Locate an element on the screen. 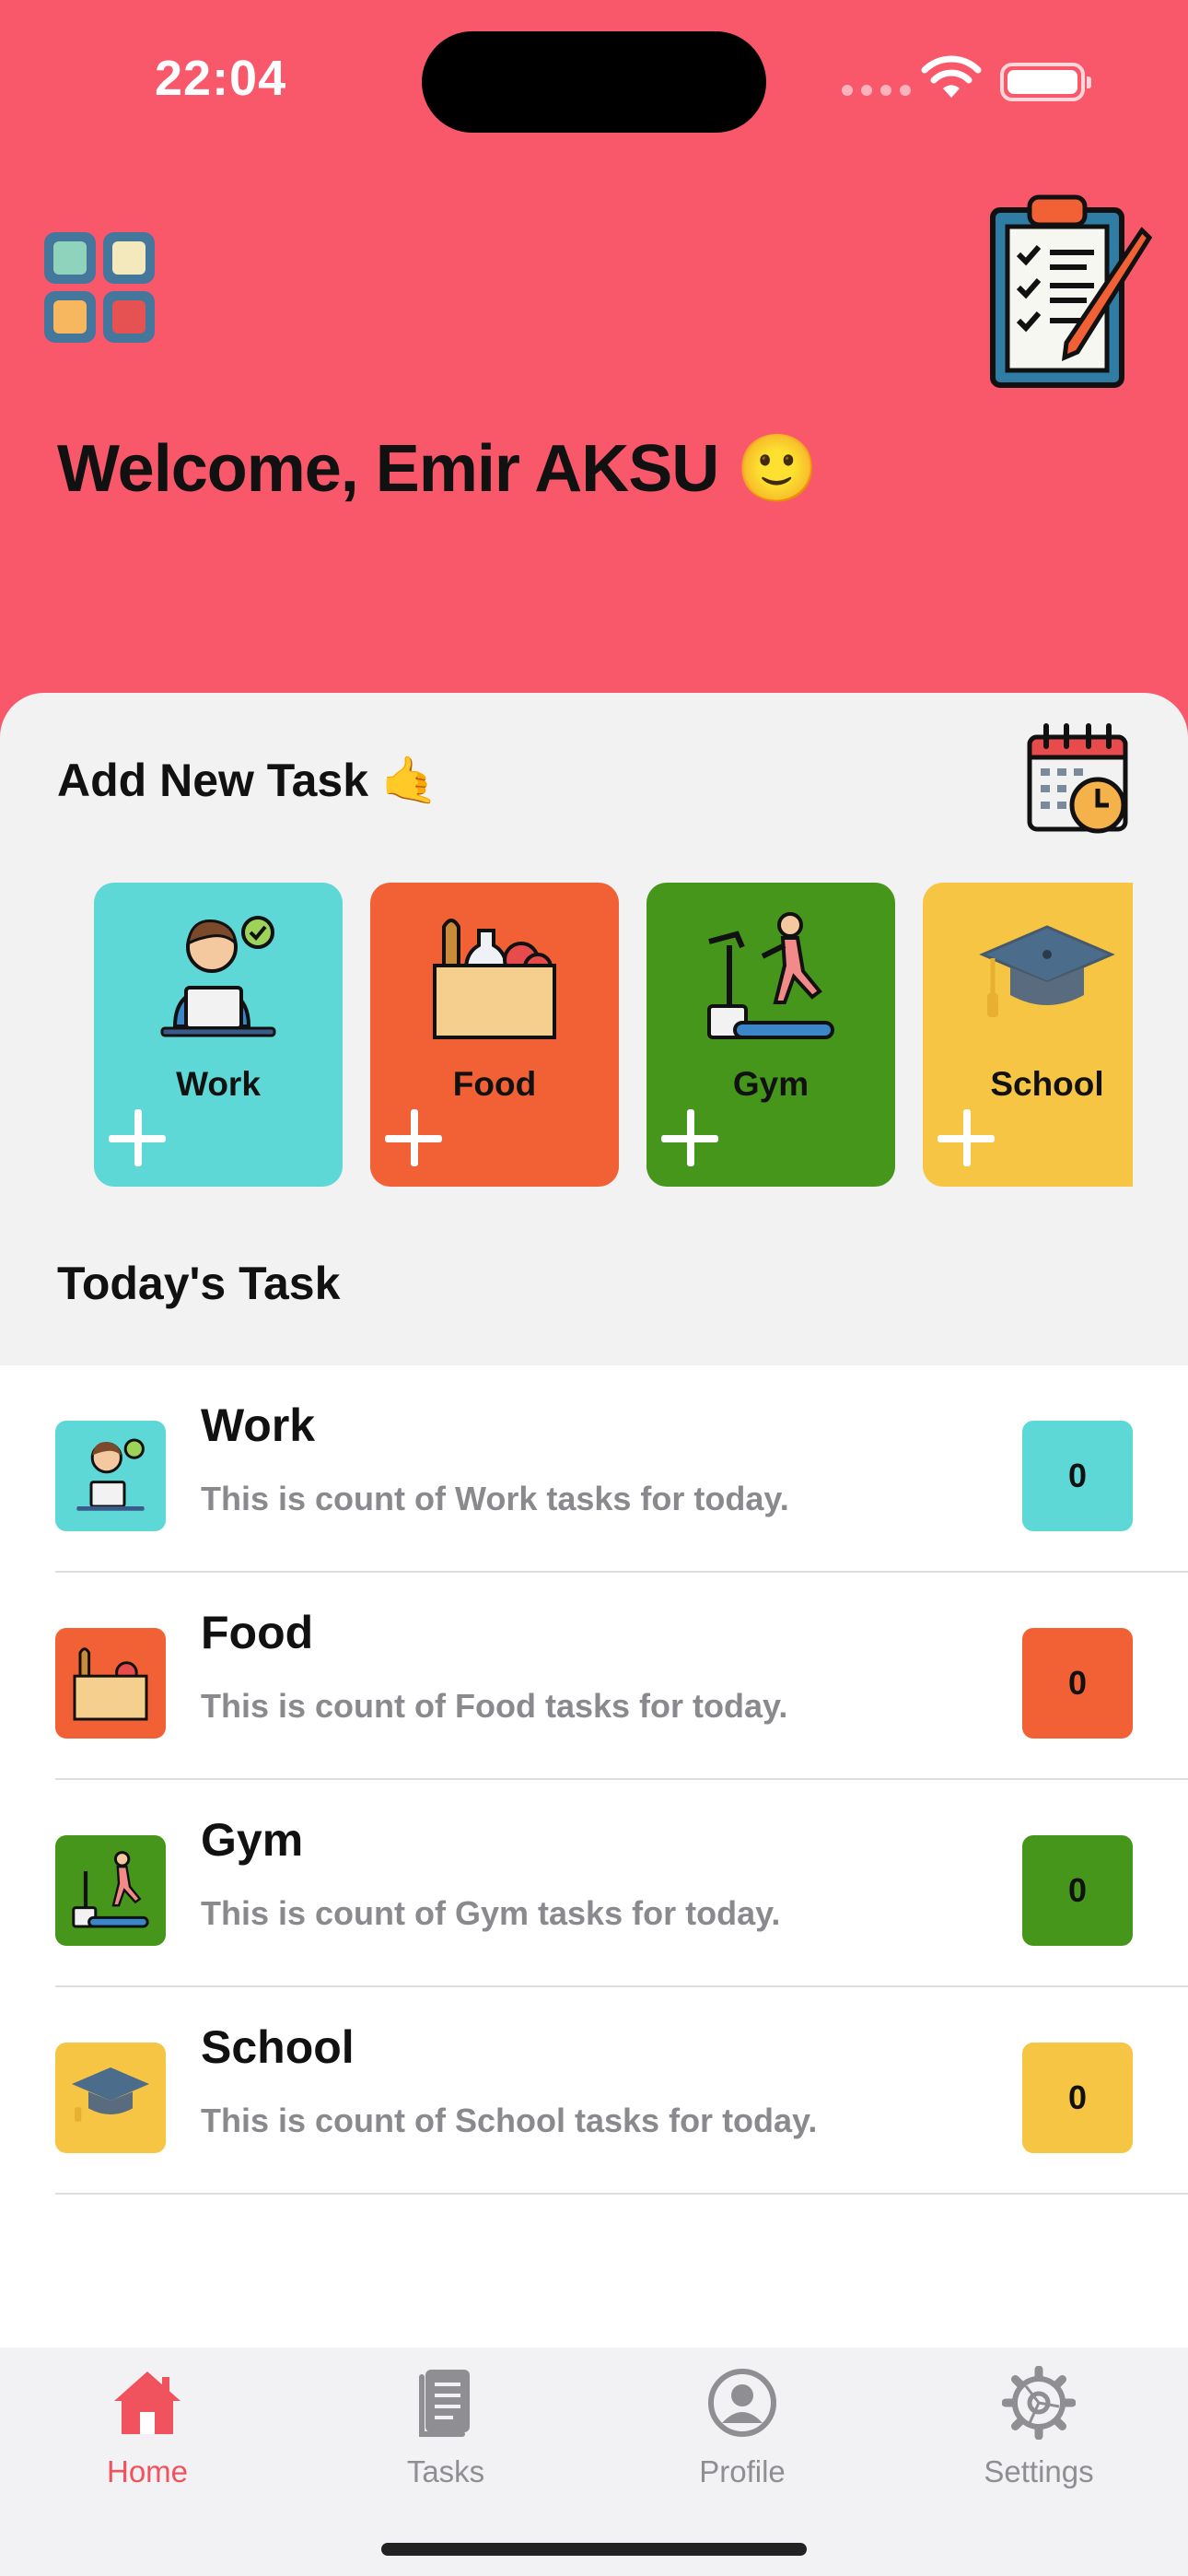 The width and height of the screenshot is (1188, 2576). category-label: Food is located at coordinates (494, 1084).